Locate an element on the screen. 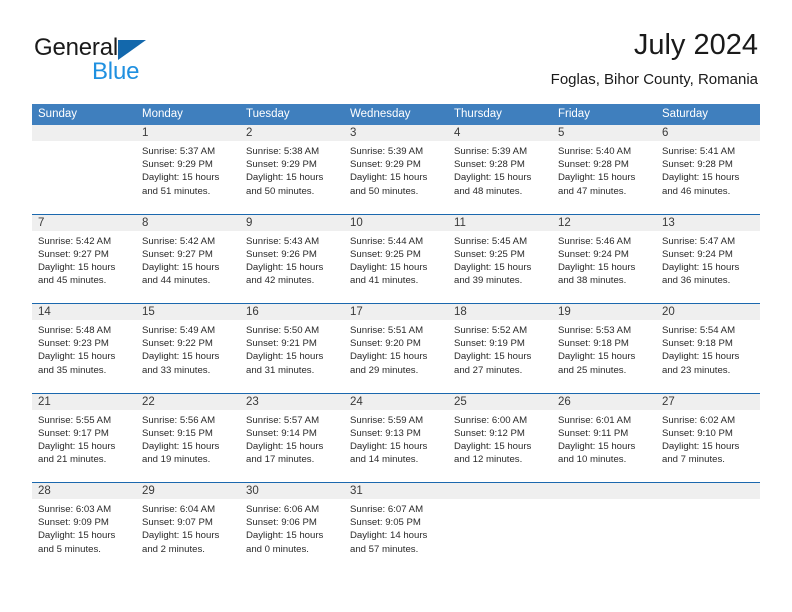 This screenshot has width=792, height=612. day-number-band: 12 is located at coordinates (604, 222).